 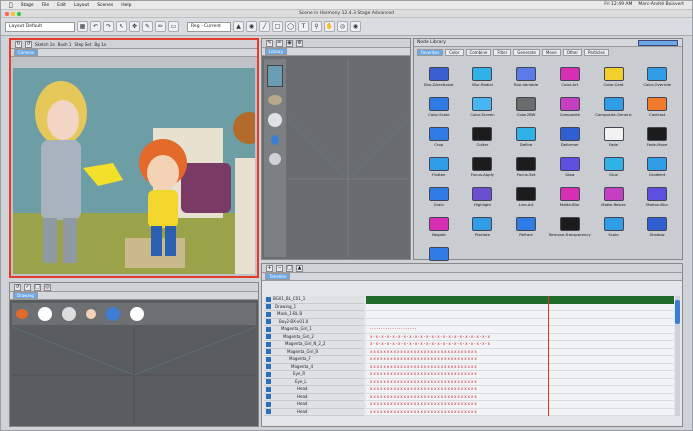 What do you see at coordinates (657, 231) in the screenshot?
I see `node-item: Shadow` at bounding box center [657, 231].